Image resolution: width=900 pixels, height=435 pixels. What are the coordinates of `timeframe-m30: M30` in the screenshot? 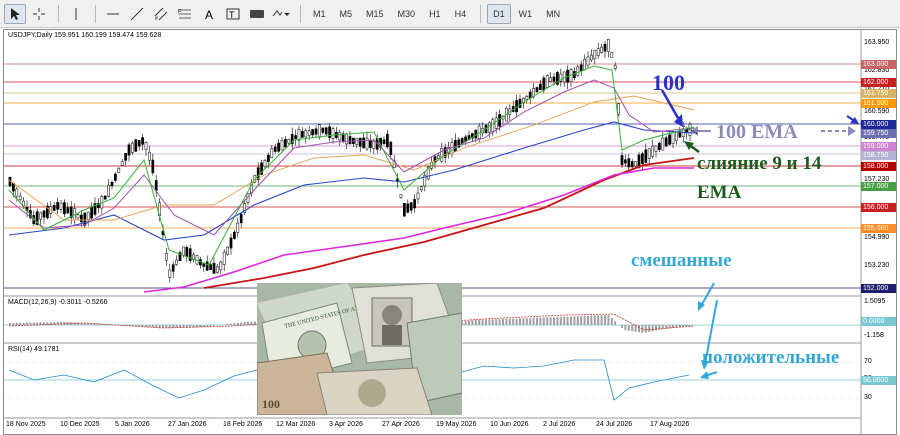 It's located at (407, 14).